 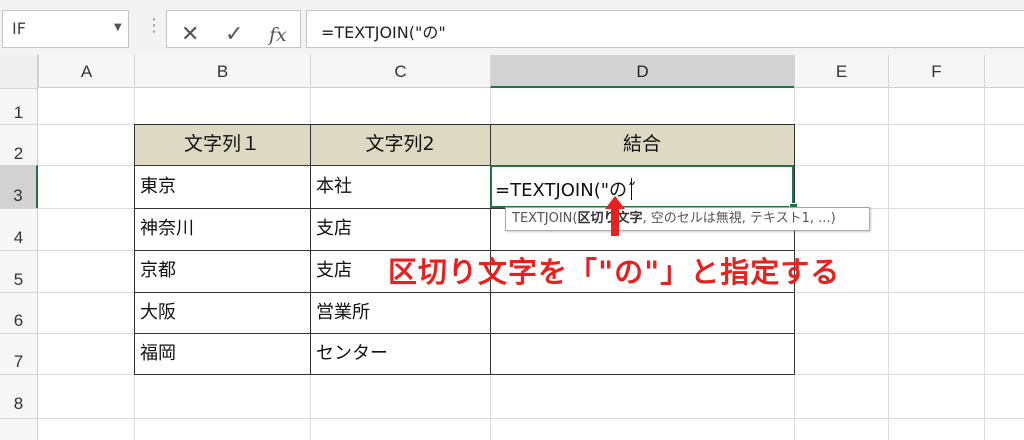 What do you see at coordinates (631, 189) in the screenshot?
I see `text-caret` at bounding box center [631, 189].